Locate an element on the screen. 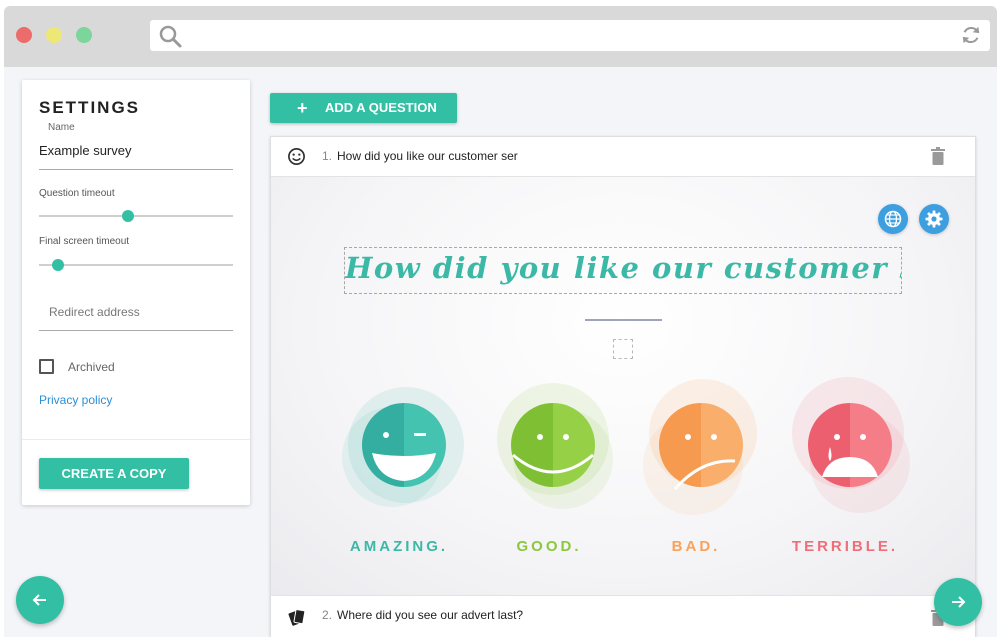 The width and height of the screenshot is (1003, 637). back-button is located at coordinates (40, 600).